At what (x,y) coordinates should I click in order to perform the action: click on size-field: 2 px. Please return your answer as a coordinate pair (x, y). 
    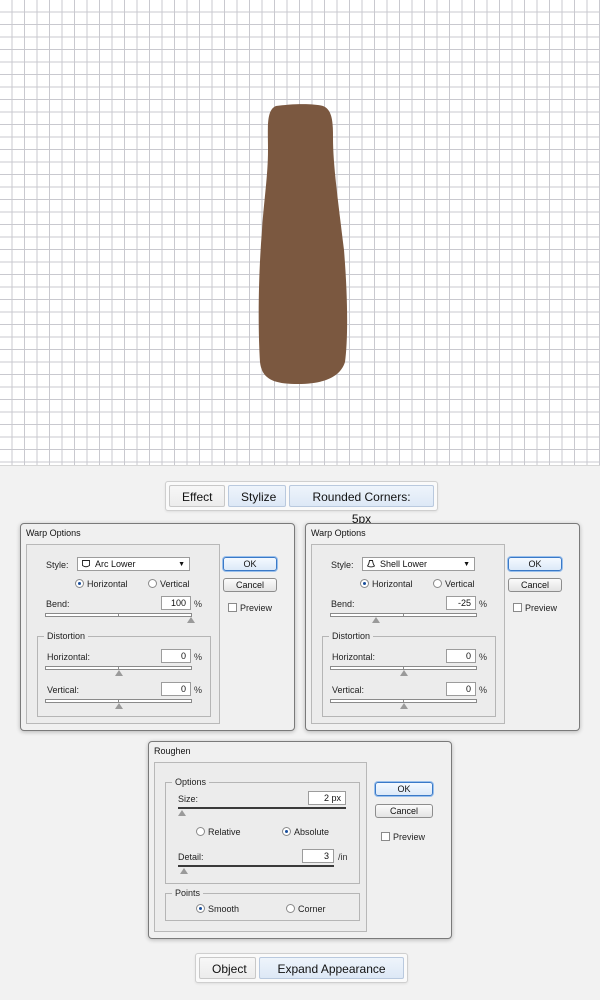
    Looking at the image, I should click on (327, 798).